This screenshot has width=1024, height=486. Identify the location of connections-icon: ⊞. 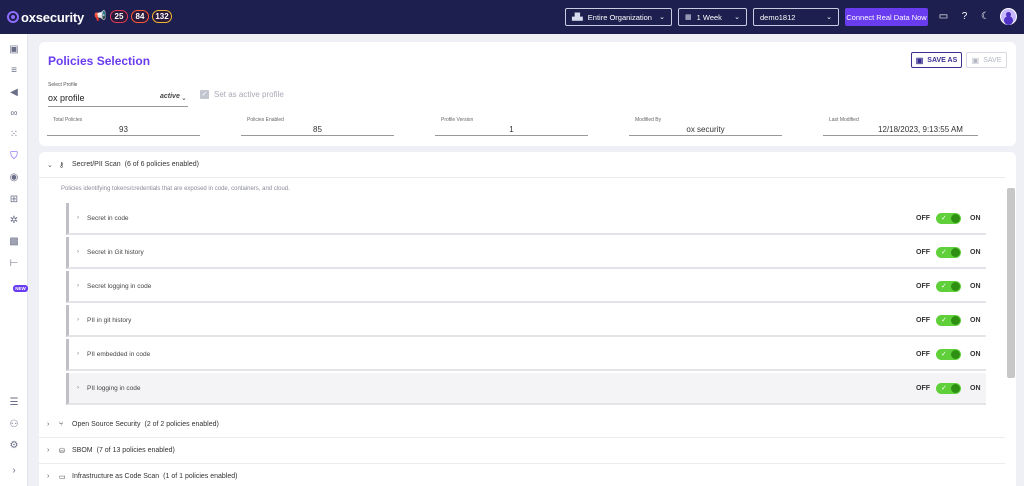
(14, 200).